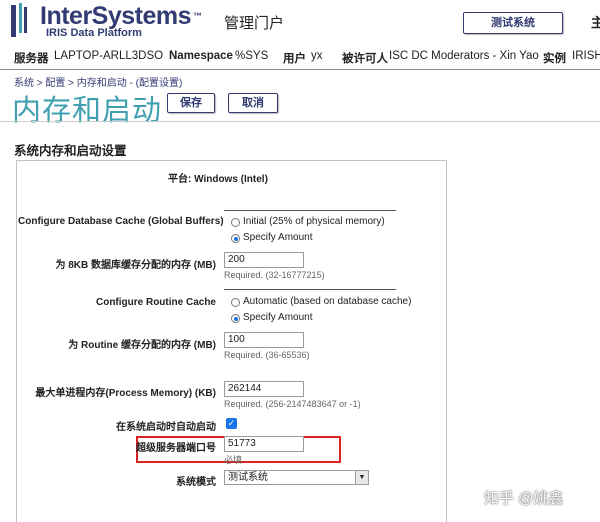 The width and height of the screenshot is (600, 522). Describe the element at coordinates (554, 59) in the screenshot. I see `instance-label: 实例` at that location.